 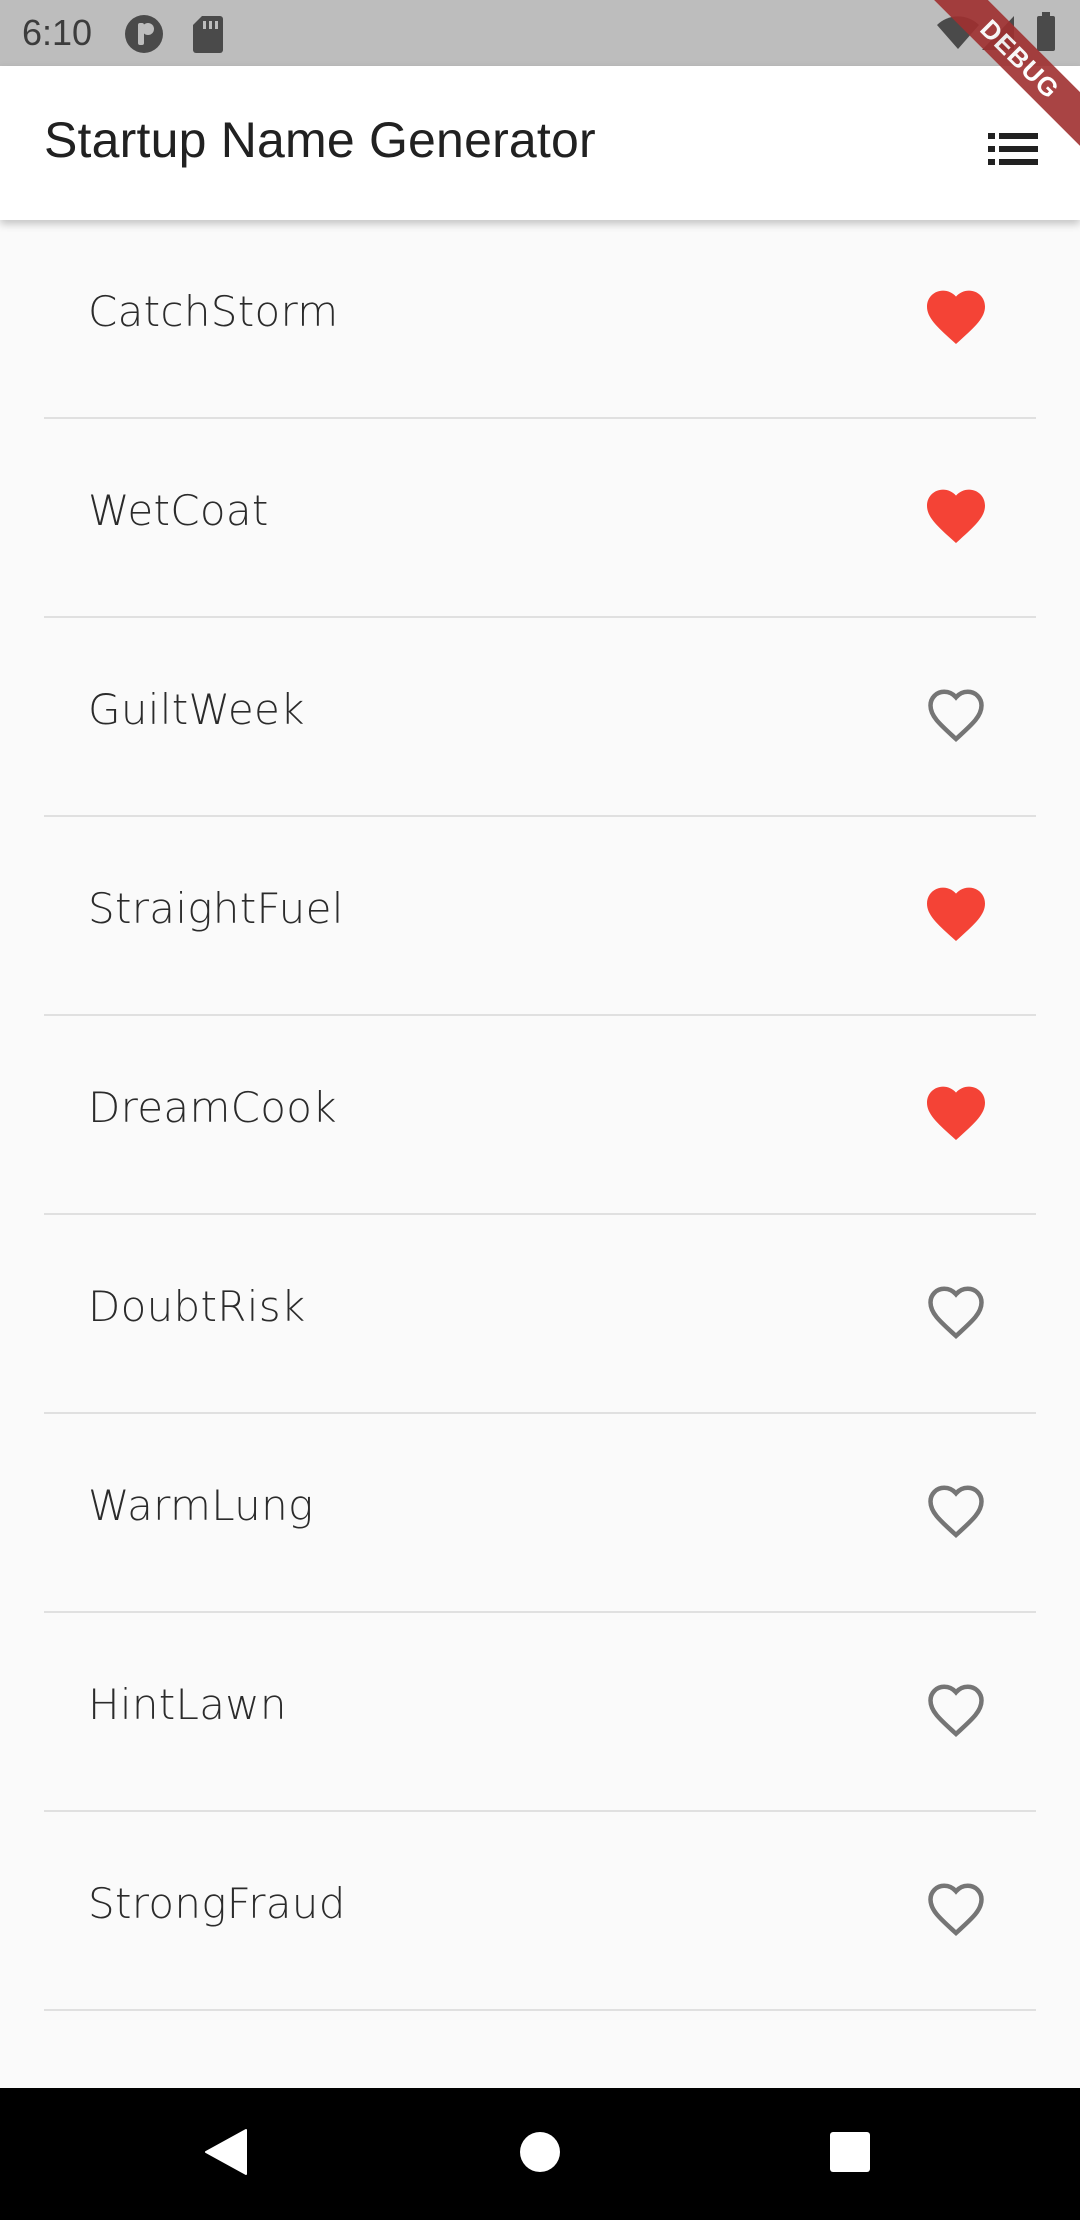 I want to click on suggestion-name: HintLawn, so click(x=187, y=1704).